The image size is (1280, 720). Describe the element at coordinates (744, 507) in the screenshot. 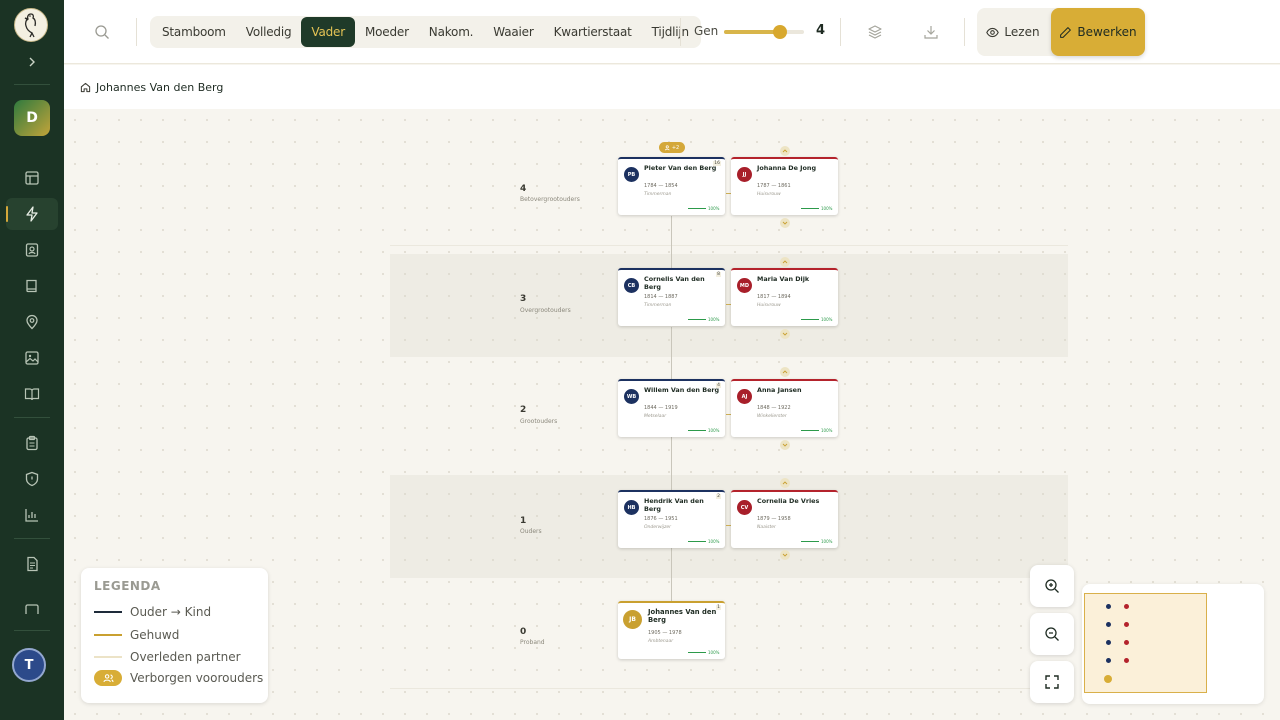

I see `person-avatar: CV` at that location.